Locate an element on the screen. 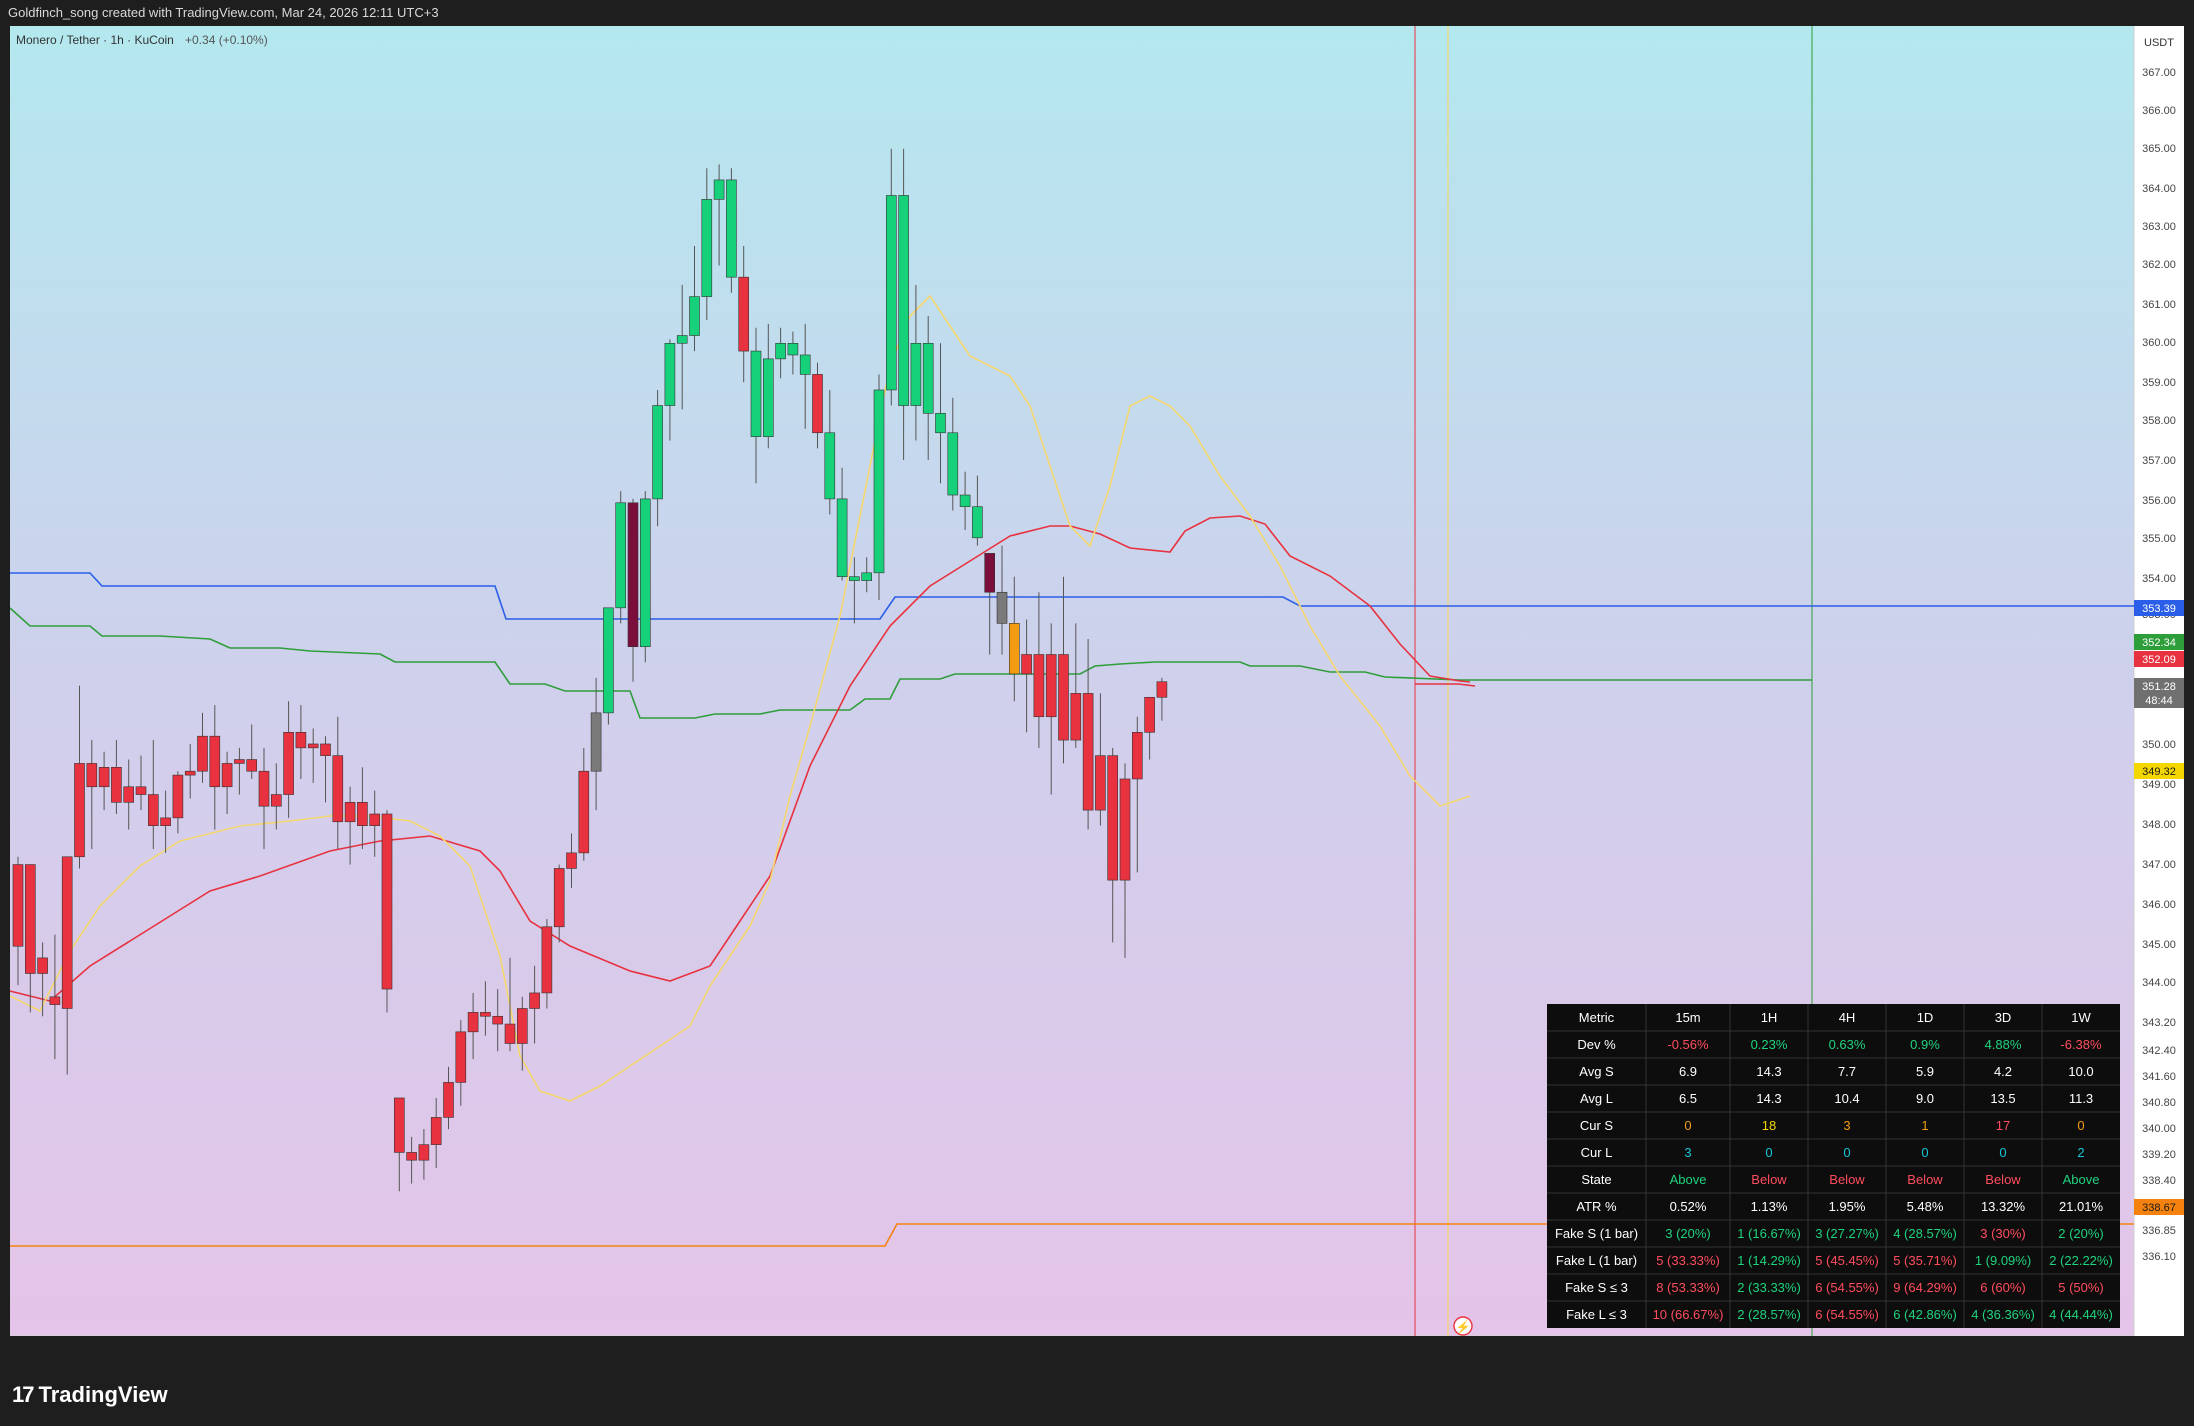 This screenshot has height=1426, width=2194. price-tick-label: 358.00 is located at coordinates (2159, 421).